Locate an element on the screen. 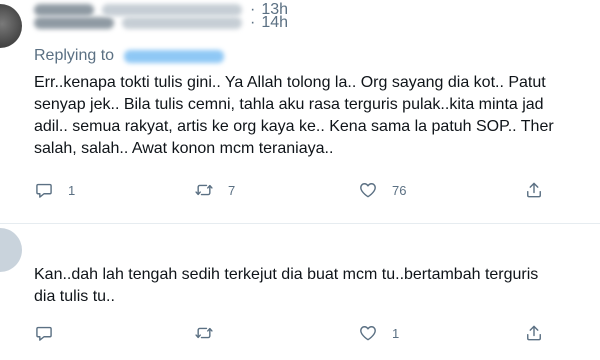 This screenshot has height=360, width=600. retweet-button is located at coordinates (211, 333).